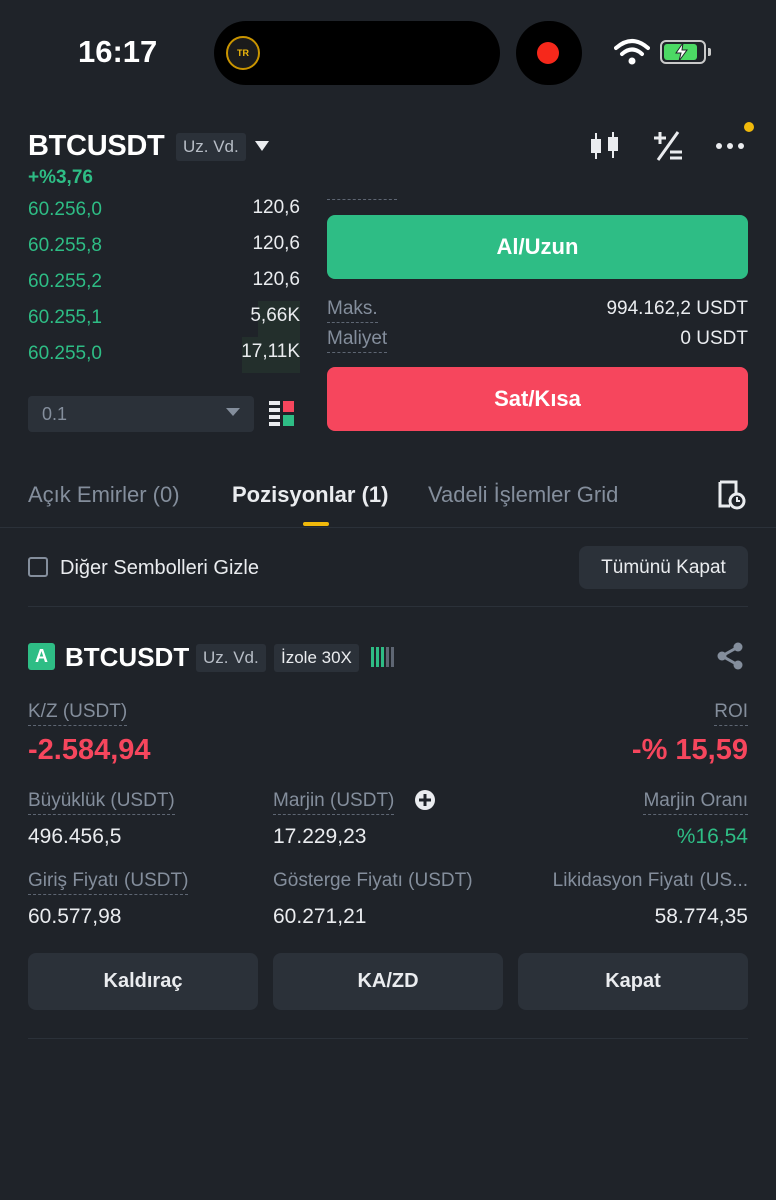 This screenshot has height=1200, width=776. Describe the element at coordinates (388, 981) in the screenshot. I see `tp-sl-button: KA/ZD` at that location.